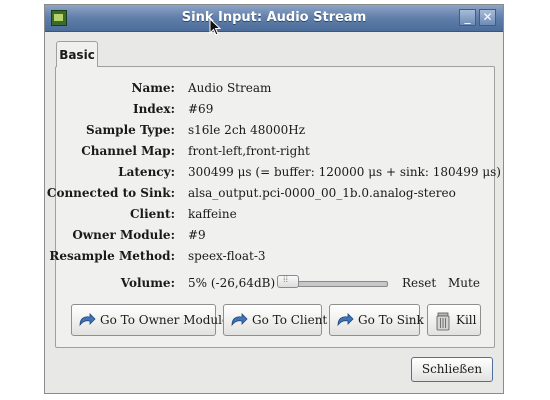 The height and width of the screenshot is (400, 550). What do you see at coordinates (290, 320) in the screenshot?
I see `go-to-client-label: Go To Client` at bounding box center [290, 320].